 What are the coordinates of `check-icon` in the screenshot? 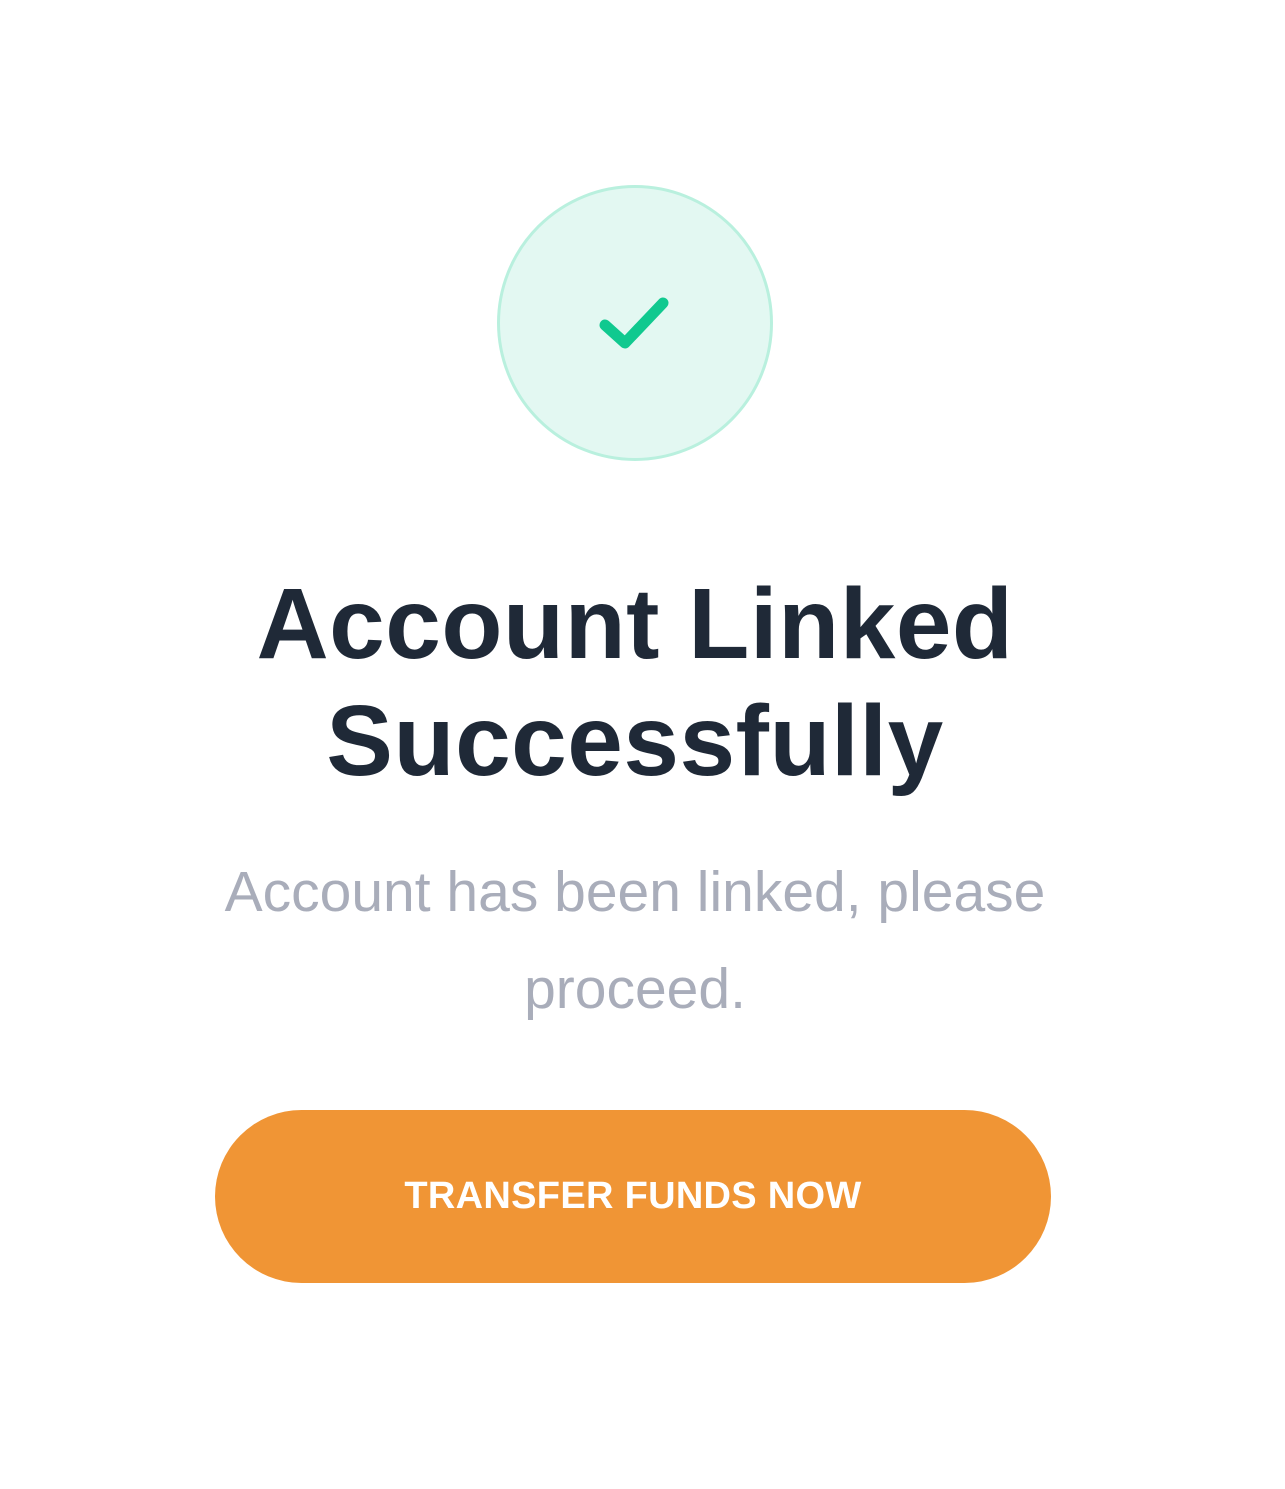 It's located at (634, 323).